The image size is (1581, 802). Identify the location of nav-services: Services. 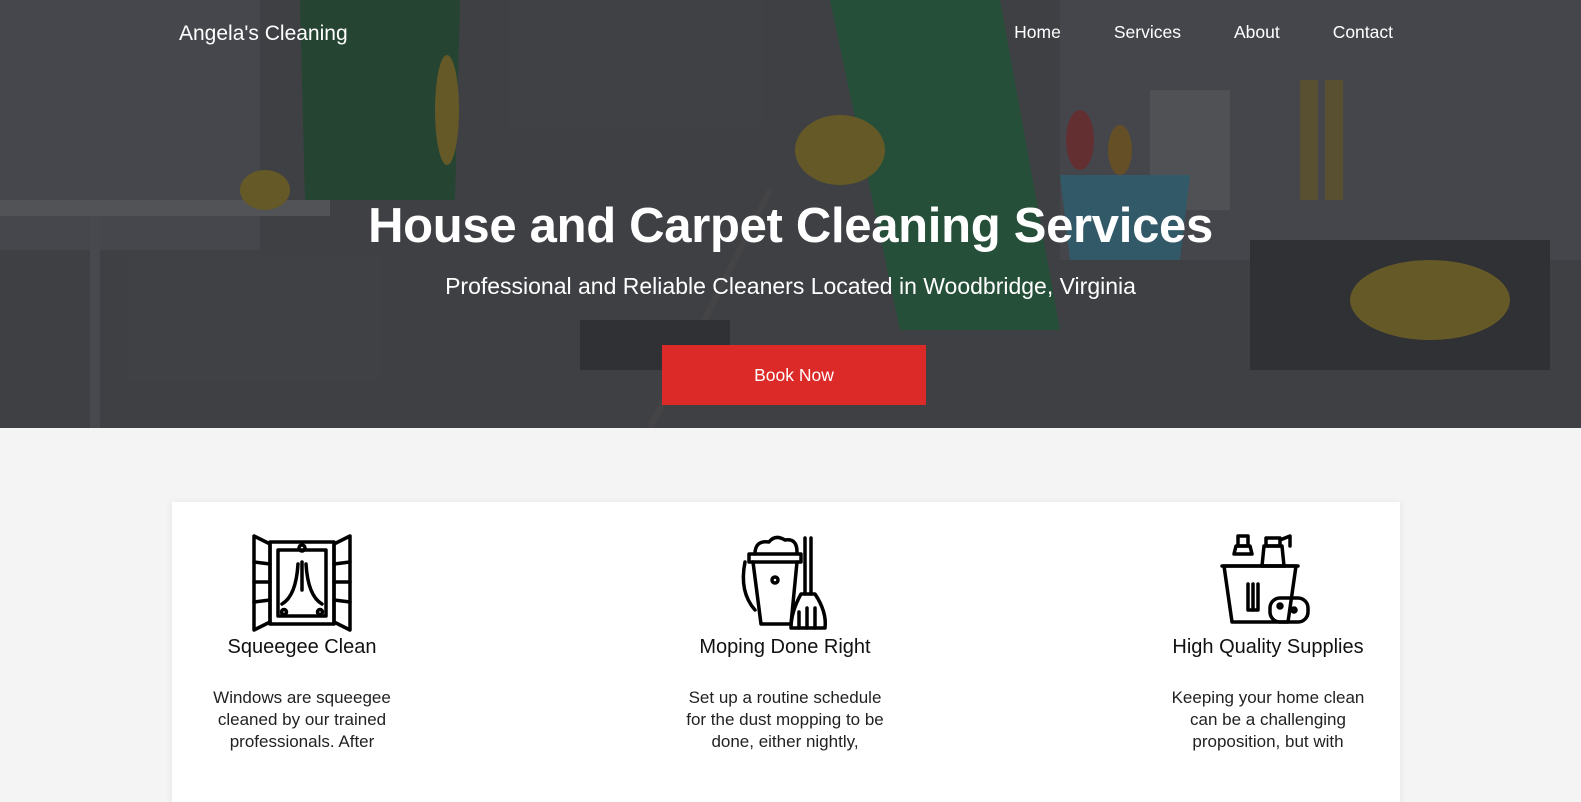
(1147, 32).